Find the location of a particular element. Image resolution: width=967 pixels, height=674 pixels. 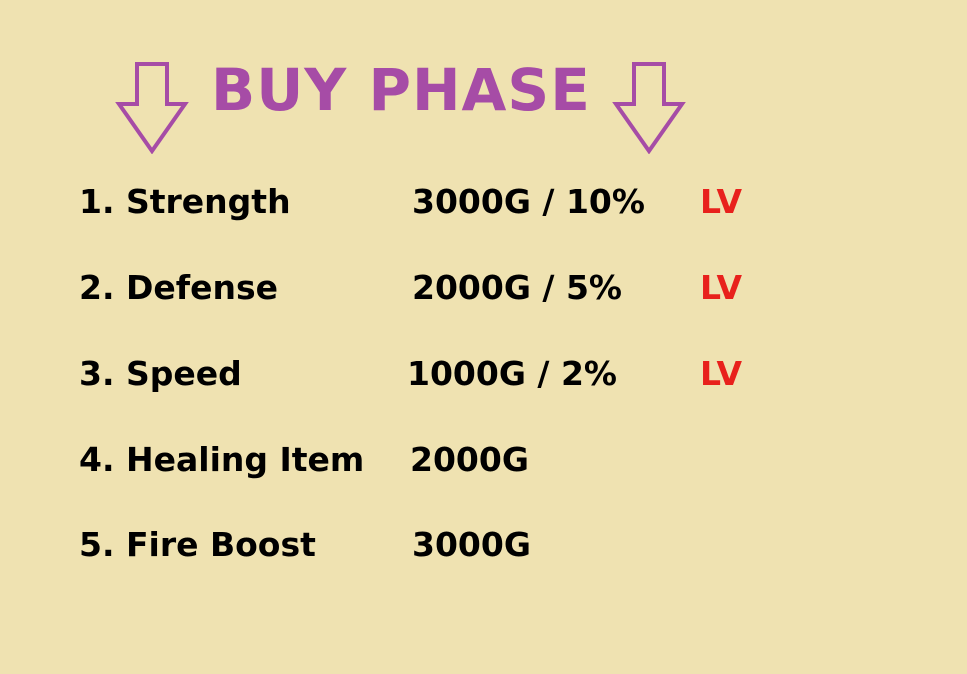

item-price: 2000G is located at coordinates (469, 459).